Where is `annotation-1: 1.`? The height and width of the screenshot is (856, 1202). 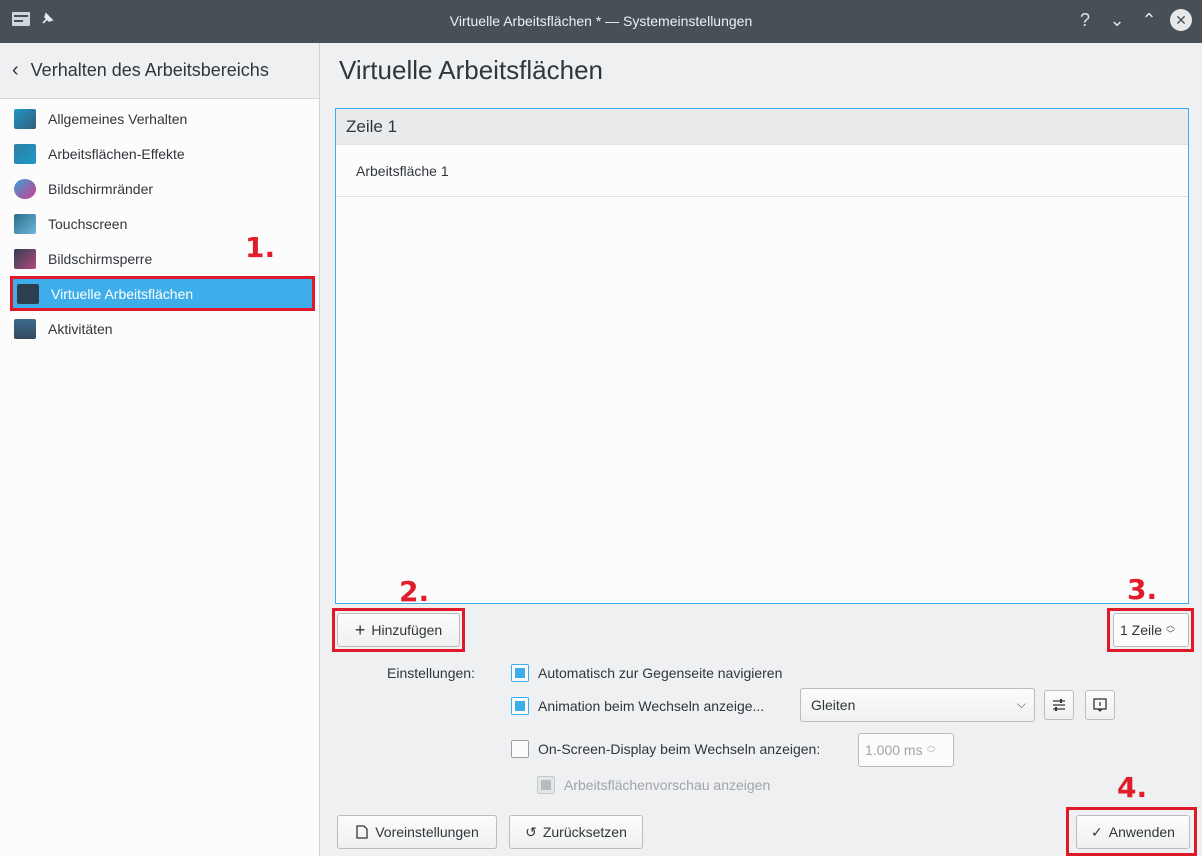 annotation-1: 1. is located at coordinates (260, 247).